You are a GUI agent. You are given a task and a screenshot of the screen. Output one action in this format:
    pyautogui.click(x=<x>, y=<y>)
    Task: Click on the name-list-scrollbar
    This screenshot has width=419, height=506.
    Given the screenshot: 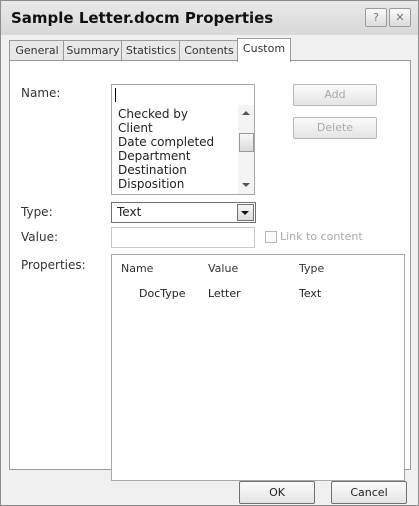 What is the action you would take?
    pyautogui.click(x=246, y=149)
    